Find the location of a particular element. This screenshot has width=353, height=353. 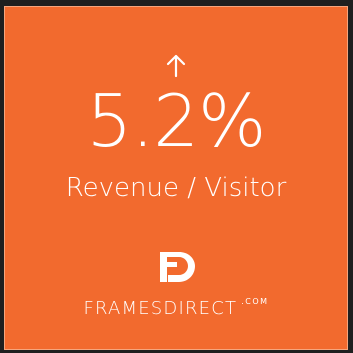

brand-name: FRAMESDIRECT .COM is located at coordinates (176, 308).